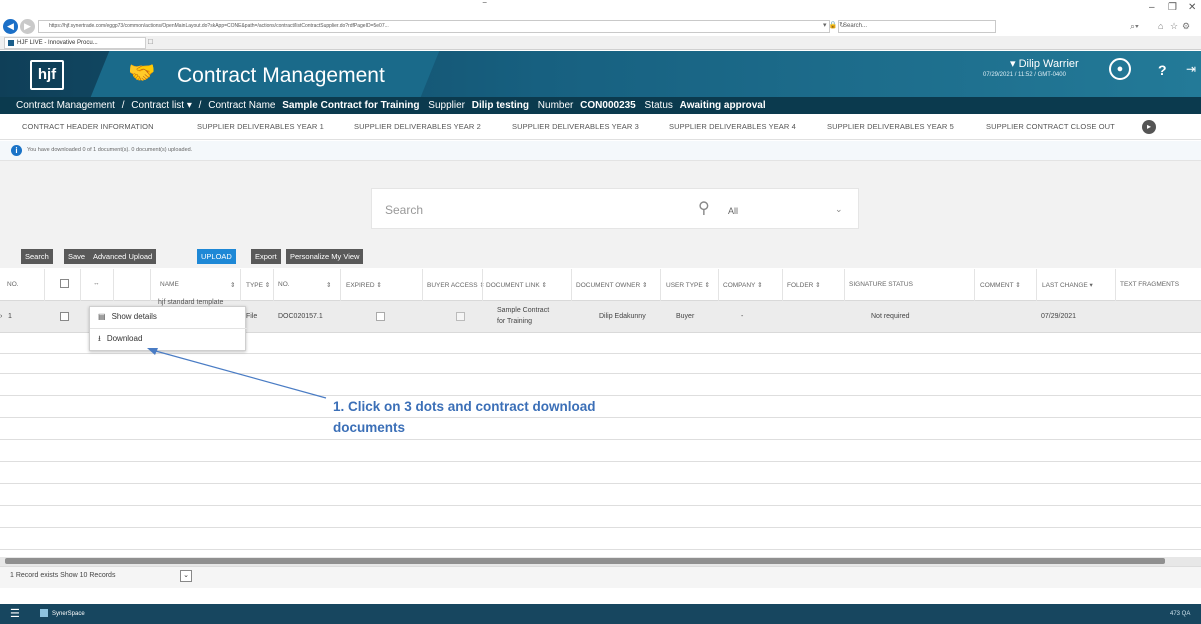 The width and height of the screenshot is (1201, 624). I want to click on annotation-line-1: 1. Click on 3 dots and contract download, so click(464, 406).